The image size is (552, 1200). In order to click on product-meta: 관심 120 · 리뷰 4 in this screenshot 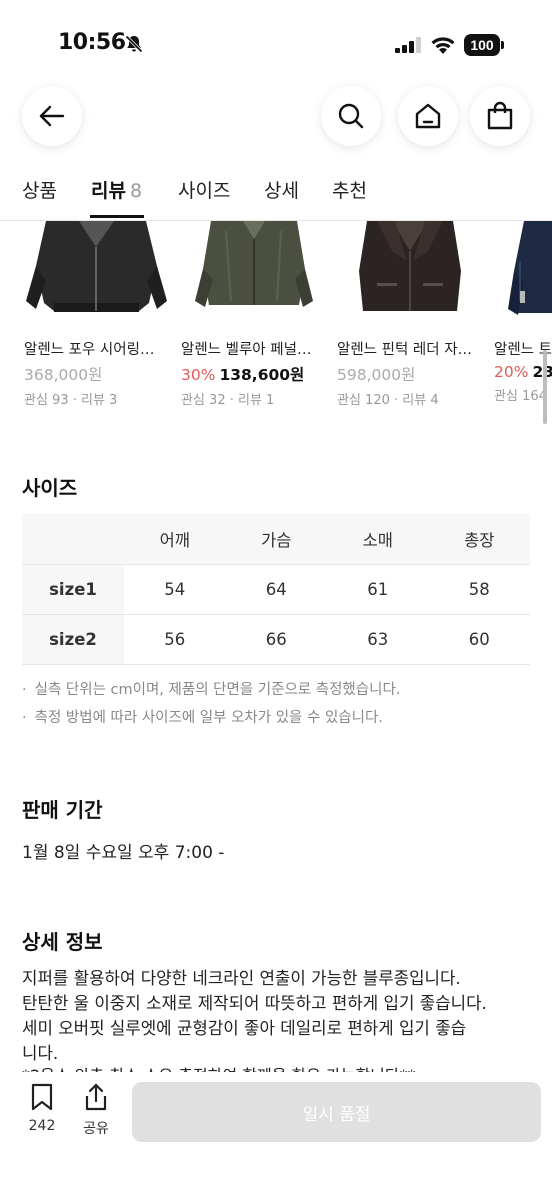, I will do `click(388, 400)`.